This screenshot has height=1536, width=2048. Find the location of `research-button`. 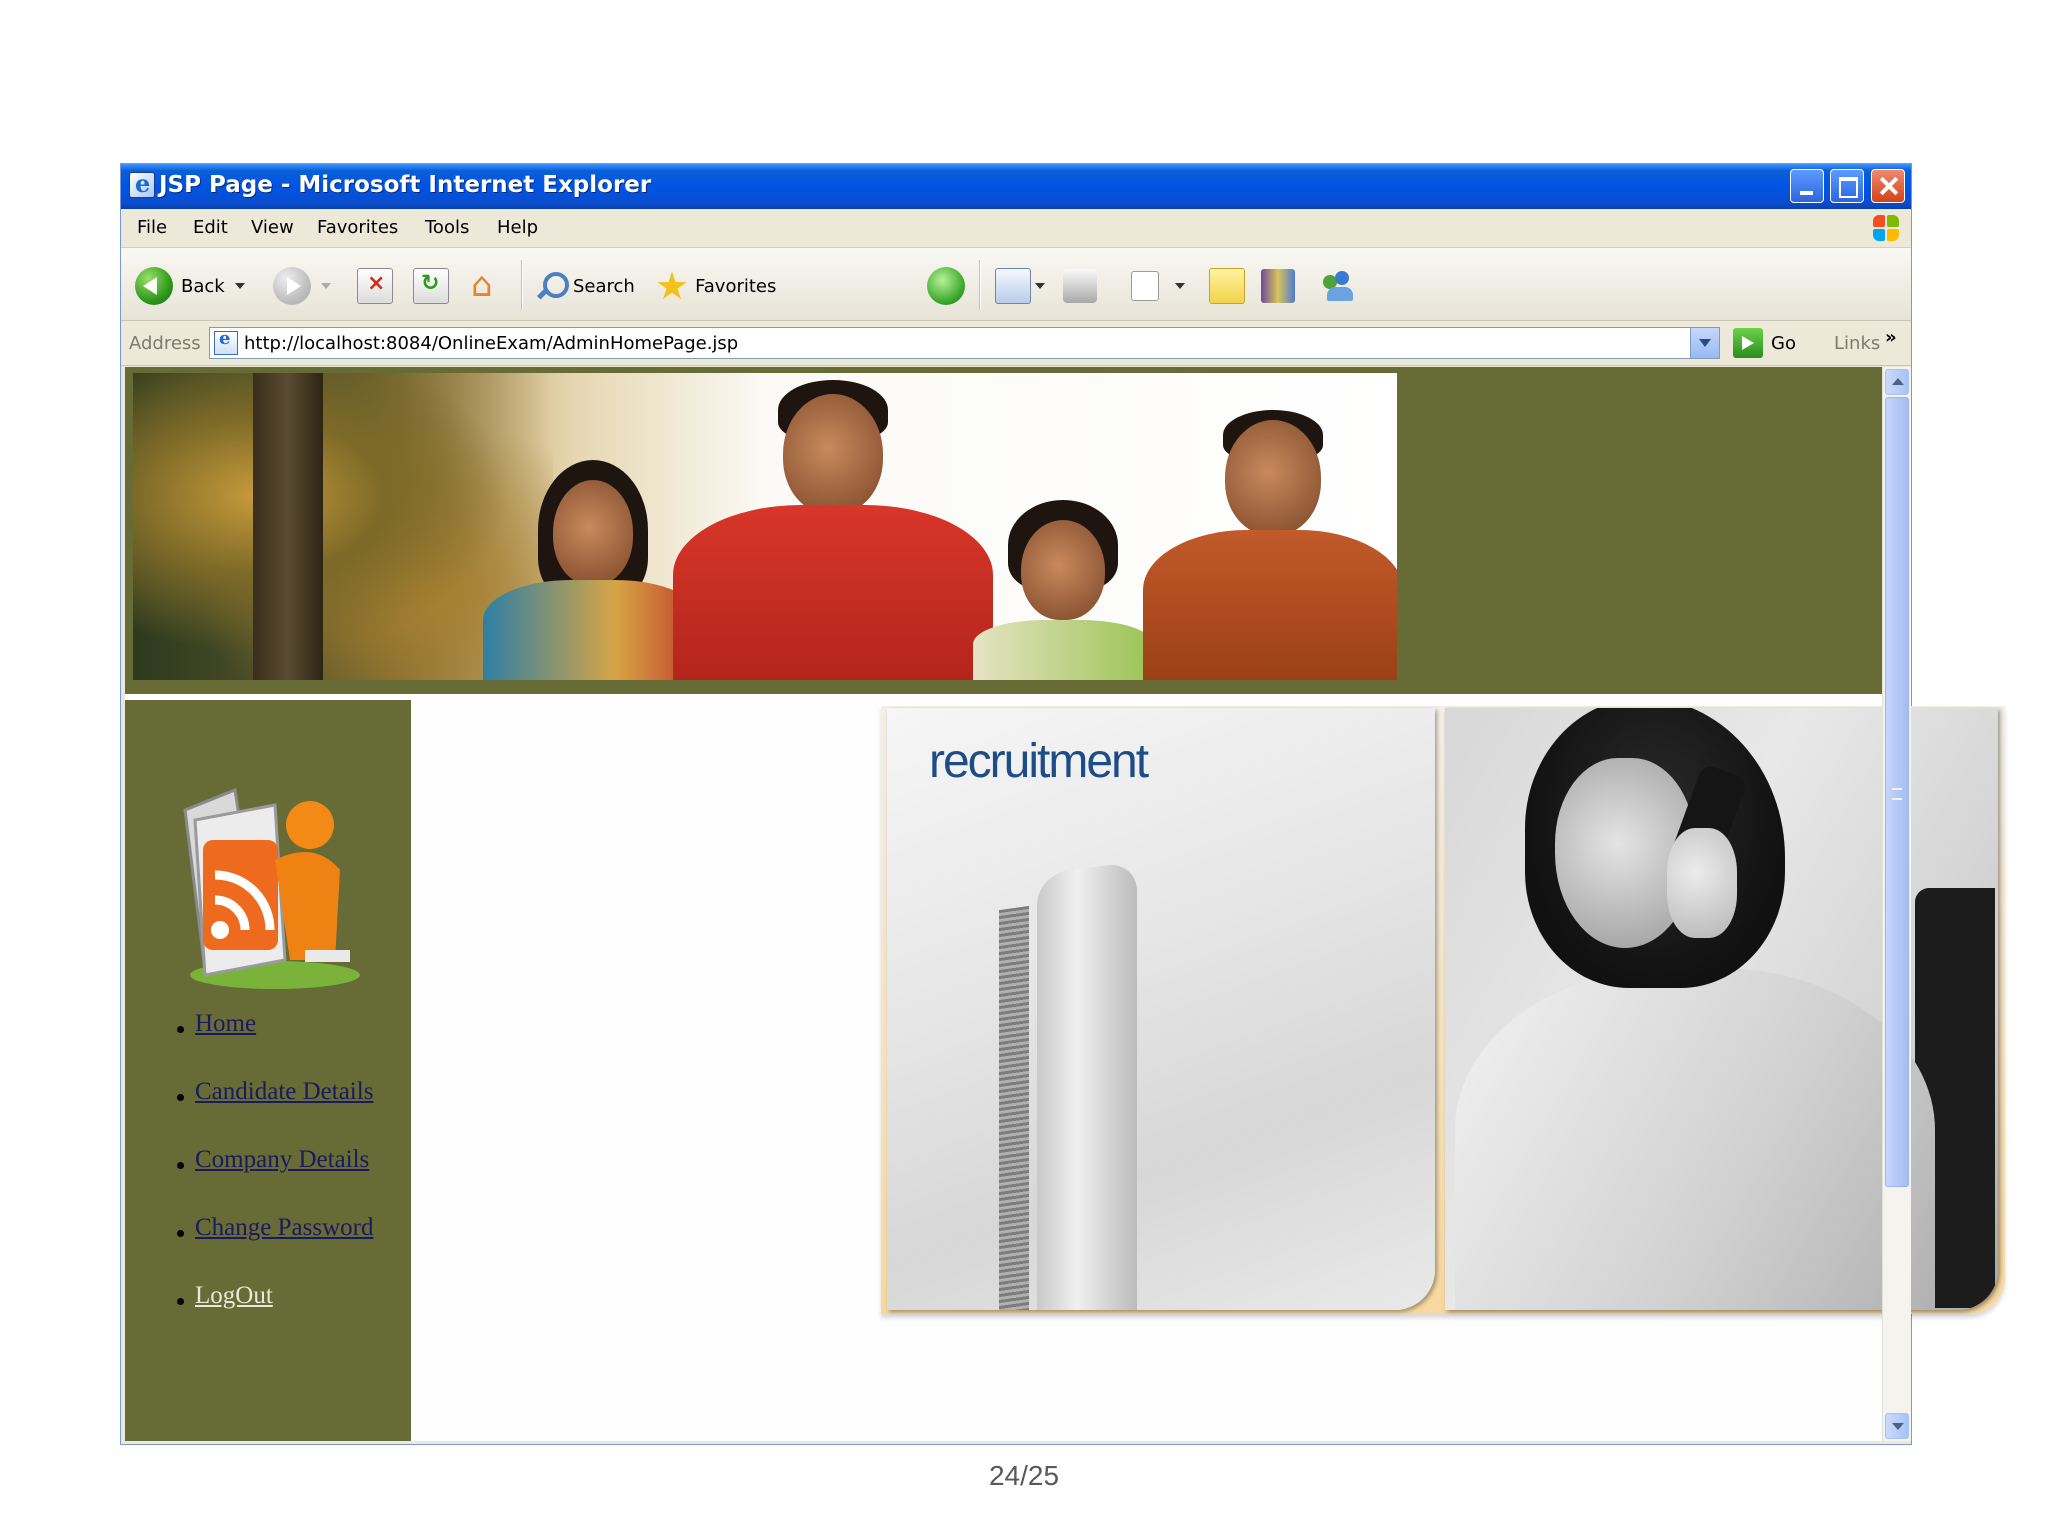

research-button is located at coordinates (1278, 286).